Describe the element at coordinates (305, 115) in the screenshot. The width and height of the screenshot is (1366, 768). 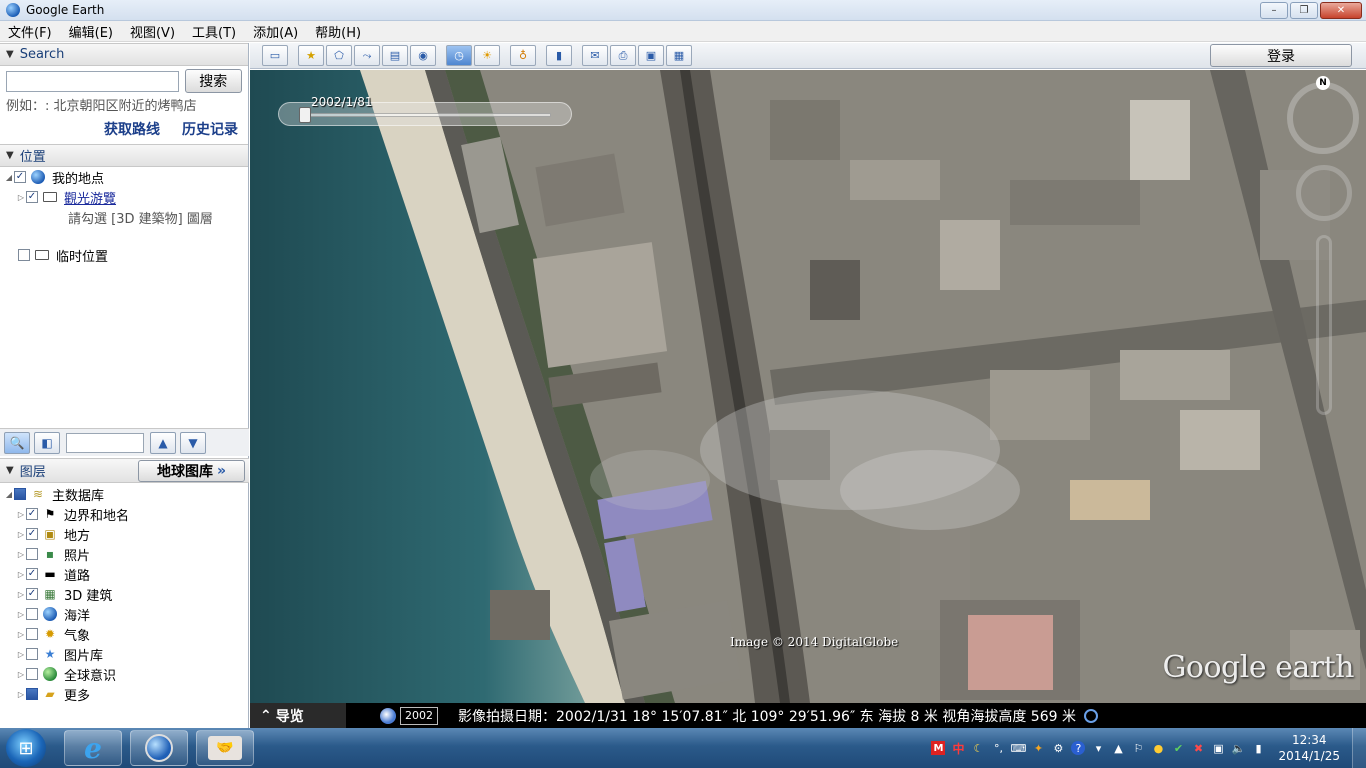
I see `time-slider-thumb` at that location.